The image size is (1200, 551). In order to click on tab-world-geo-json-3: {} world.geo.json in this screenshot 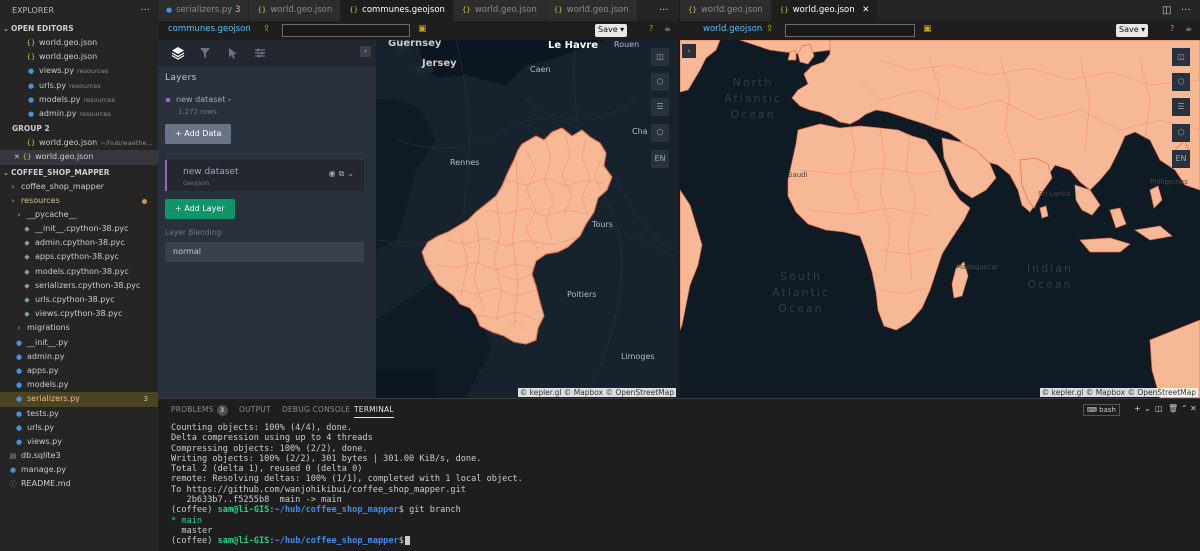, I will do `click(591, 10)`.